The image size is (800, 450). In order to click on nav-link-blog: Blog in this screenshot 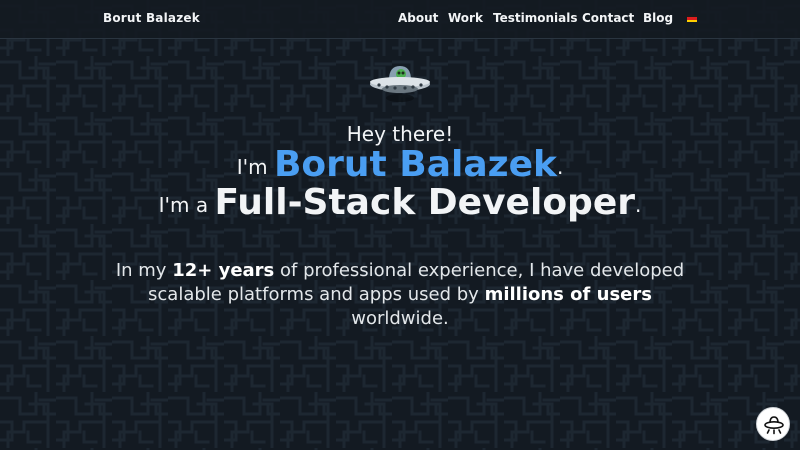, I will do `click(658, 18)`.